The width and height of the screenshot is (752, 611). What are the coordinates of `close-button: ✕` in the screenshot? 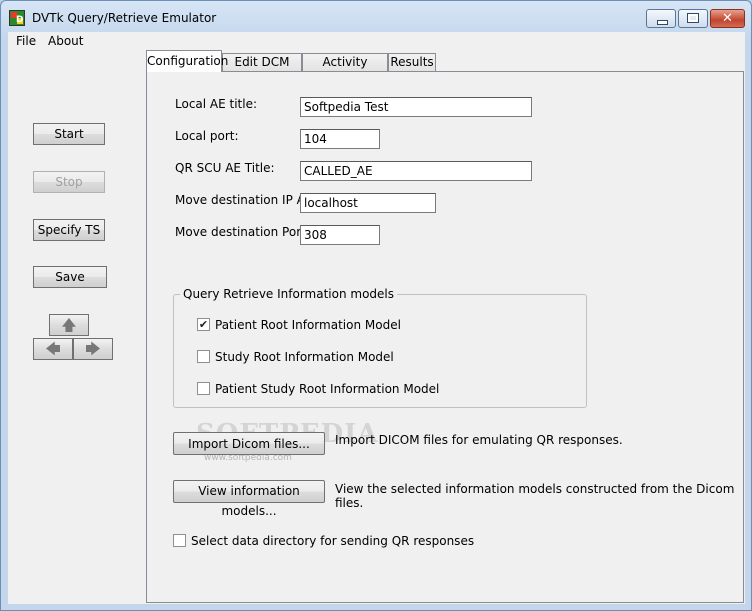 It's located at (727, 18).